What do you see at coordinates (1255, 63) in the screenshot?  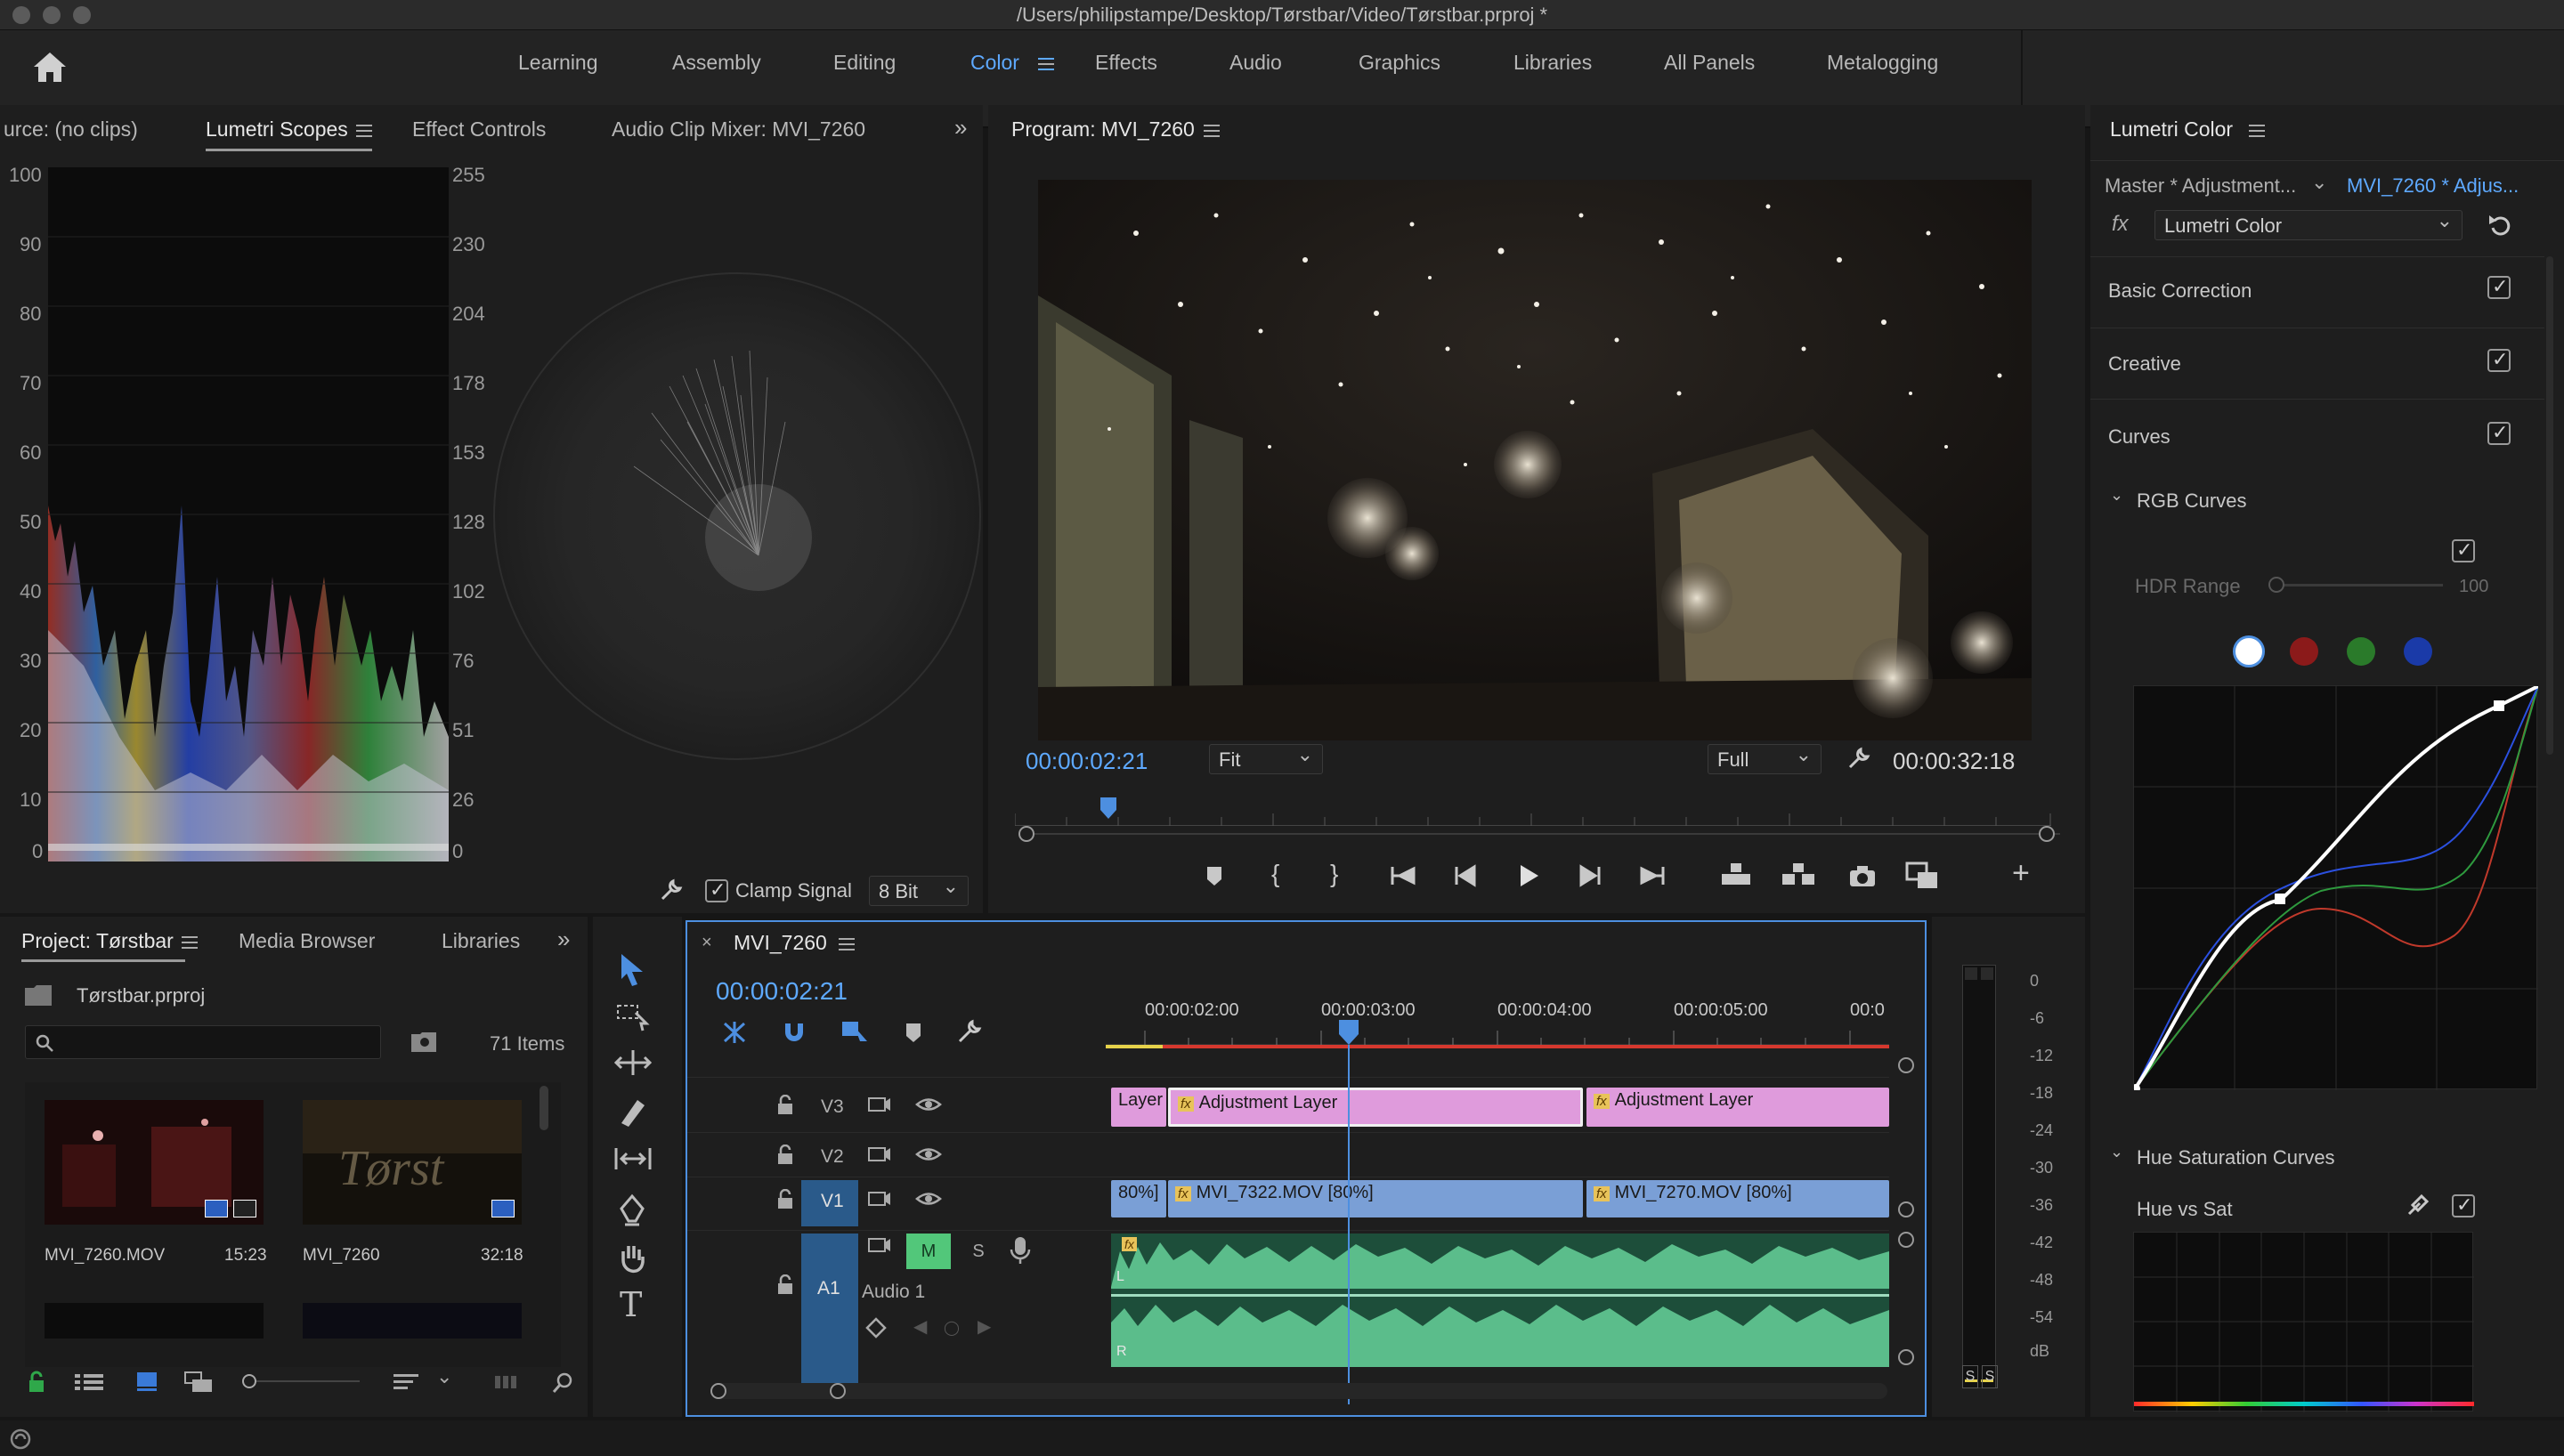 I see `workspace-audio: Audio` at bounding box center [1255, 63].